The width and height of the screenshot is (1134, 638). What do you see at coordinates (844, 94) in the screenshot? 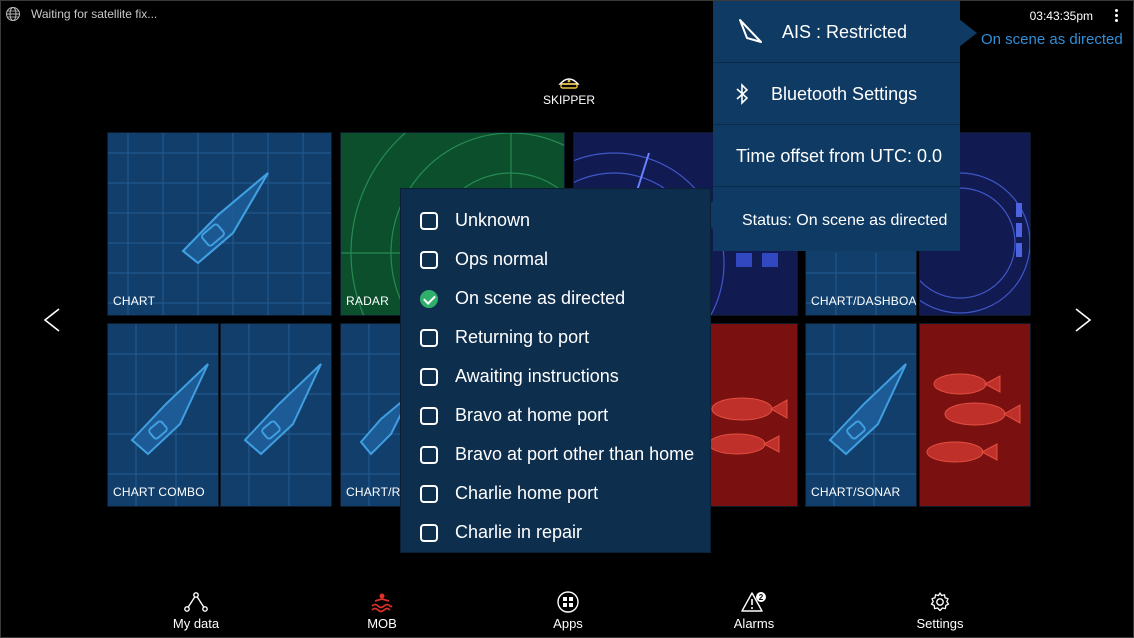
I see `bluetooth-label: Bluetooth Settings` at bounding box center [844, 94].